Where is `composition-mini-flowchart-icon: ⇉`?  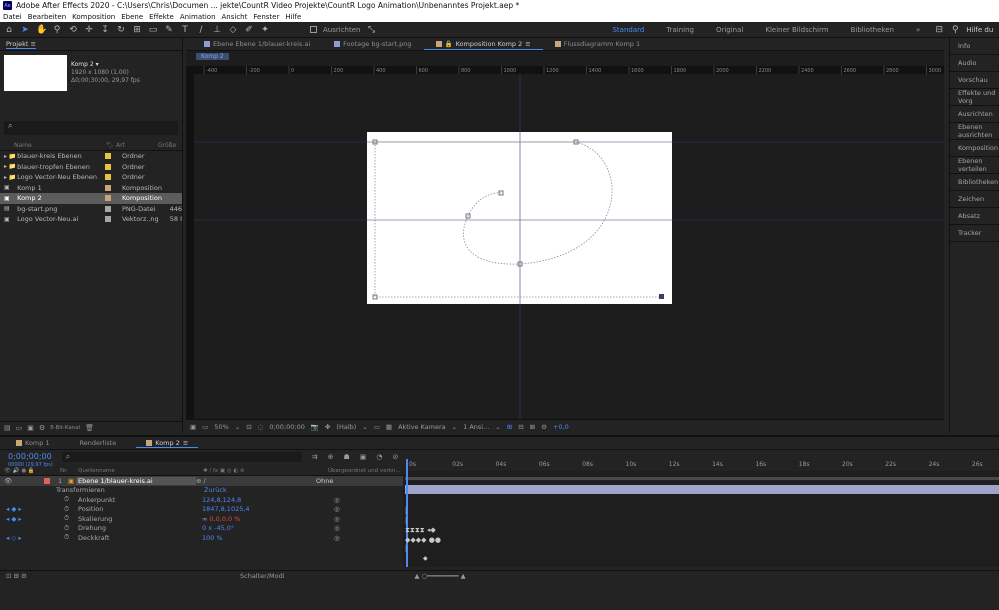 composition-mini-flowchart-icon: ⇉ is located at coordinates (315, 457).